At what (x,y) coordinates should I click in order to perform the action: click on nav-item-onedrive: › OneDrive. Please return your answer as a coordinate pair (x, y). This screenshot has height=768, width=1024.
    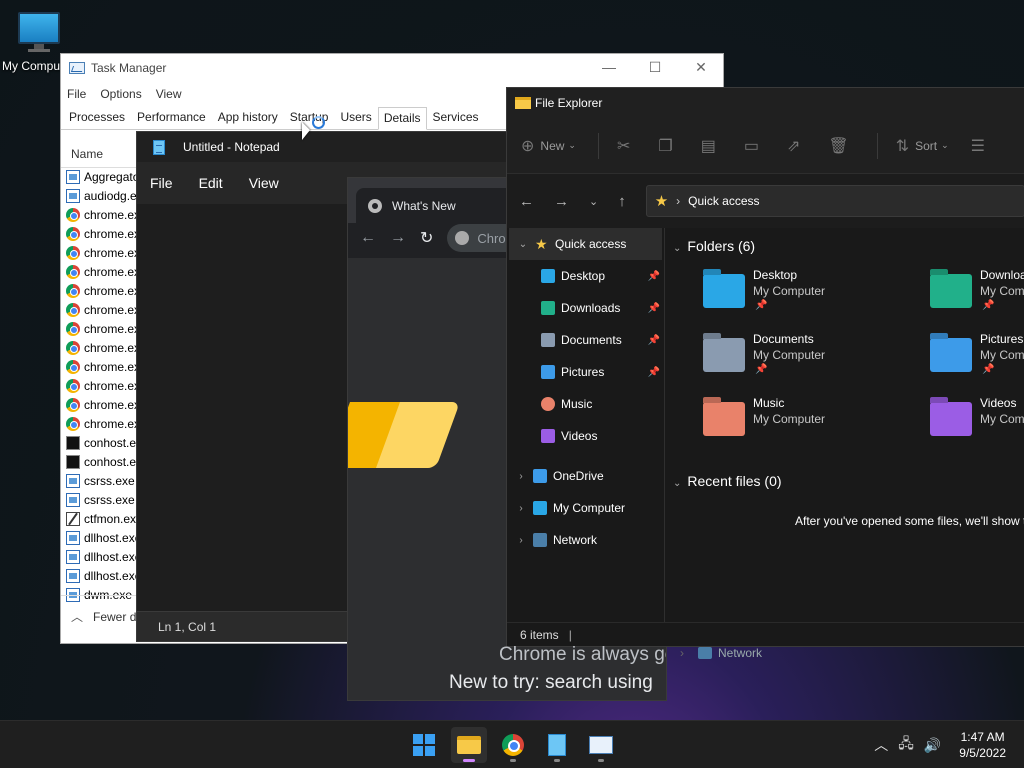
    Looking at the image, I should click on (585, 476).